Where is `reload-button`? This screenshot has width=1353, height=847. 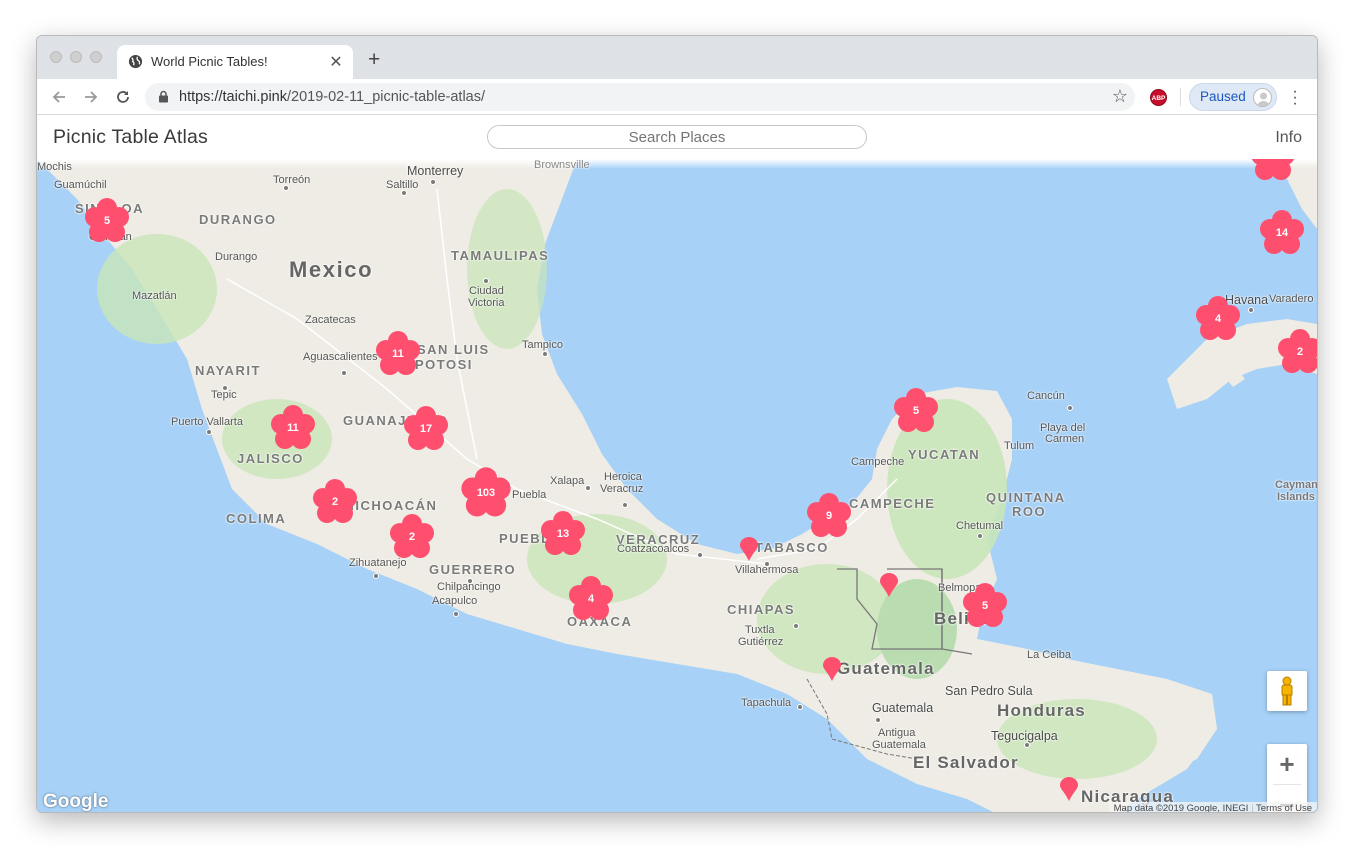
reload-button is located at coordinates (123, 97).